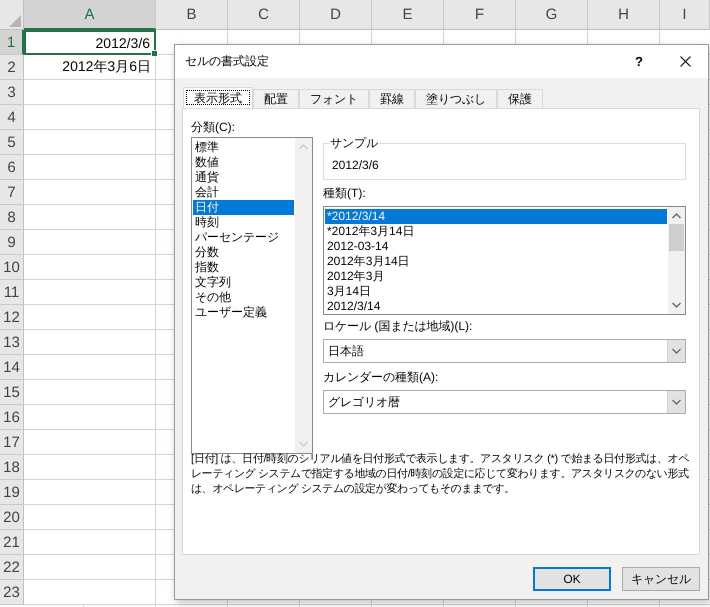 This screenshot has height=607, width=710. Describe the element at coordinates (12, 492) in the screenshot. I see `row-header: 19` at that location.